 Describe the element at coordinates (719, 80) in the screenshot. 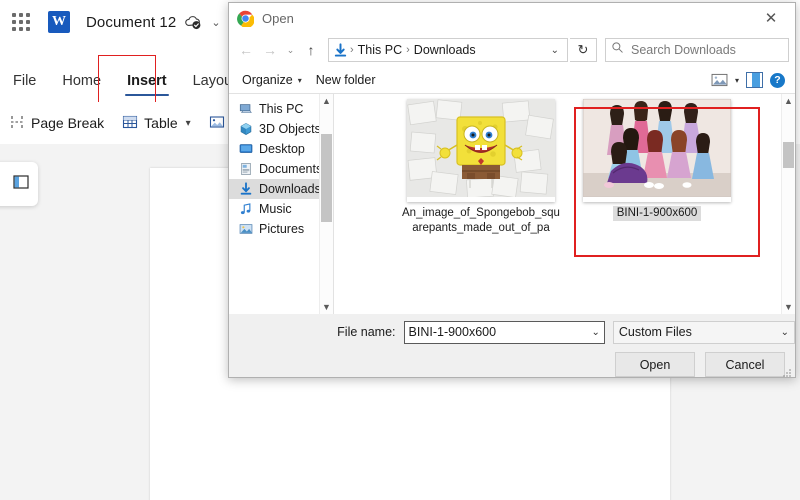

I see `view-mode-icon` at that location.